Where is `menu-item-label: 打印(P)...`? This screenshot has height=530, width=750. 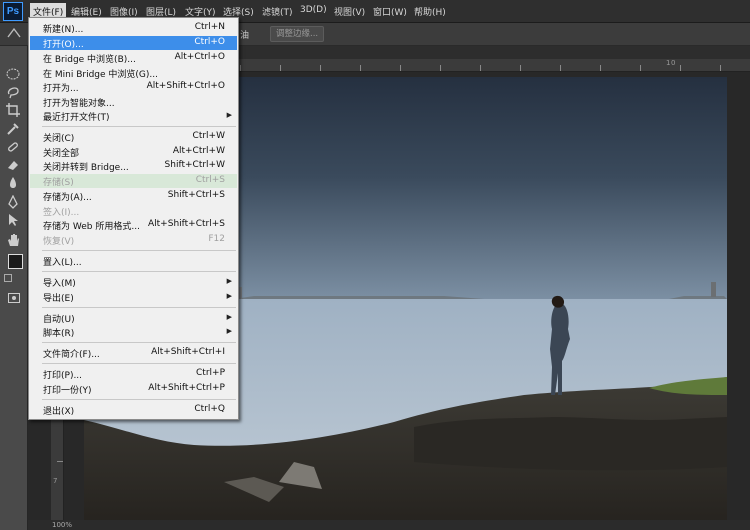 menu-item-label: 打印(P)... is located at coordinates (63, 376).